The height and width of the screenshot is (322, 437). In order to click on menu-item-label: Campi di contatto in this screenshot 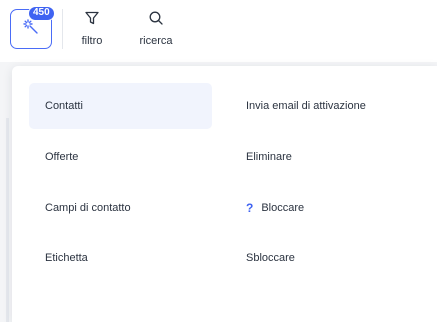, I will do `click(88, 208)`.